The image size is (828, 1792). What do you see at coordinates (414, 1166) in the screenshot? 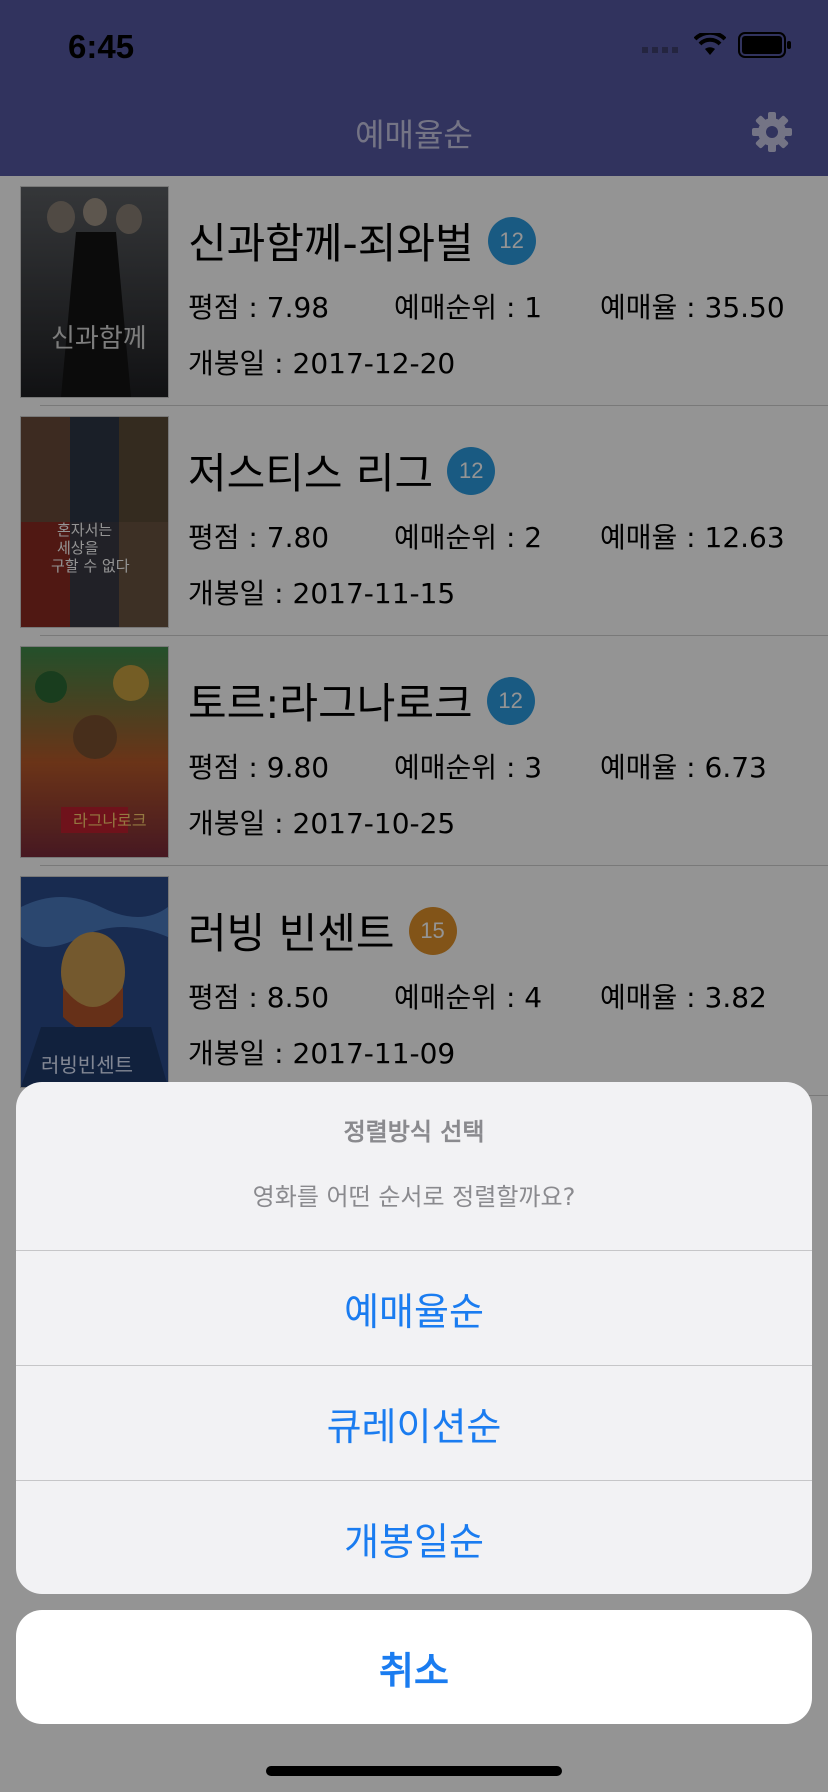
I see `action-sheet-header: 정렬방식 선택 영화를 어떤 순서로 정렬할까요?` at bounding box center [414, 1166].